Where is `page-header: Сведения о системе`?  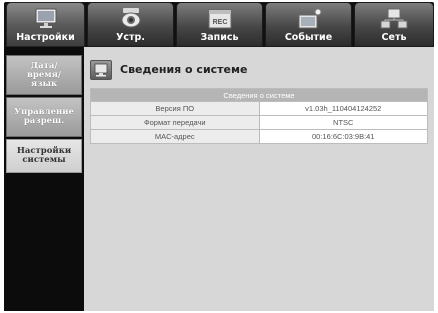 page-header: Сведения о системе is located at coordinates (240, 70).